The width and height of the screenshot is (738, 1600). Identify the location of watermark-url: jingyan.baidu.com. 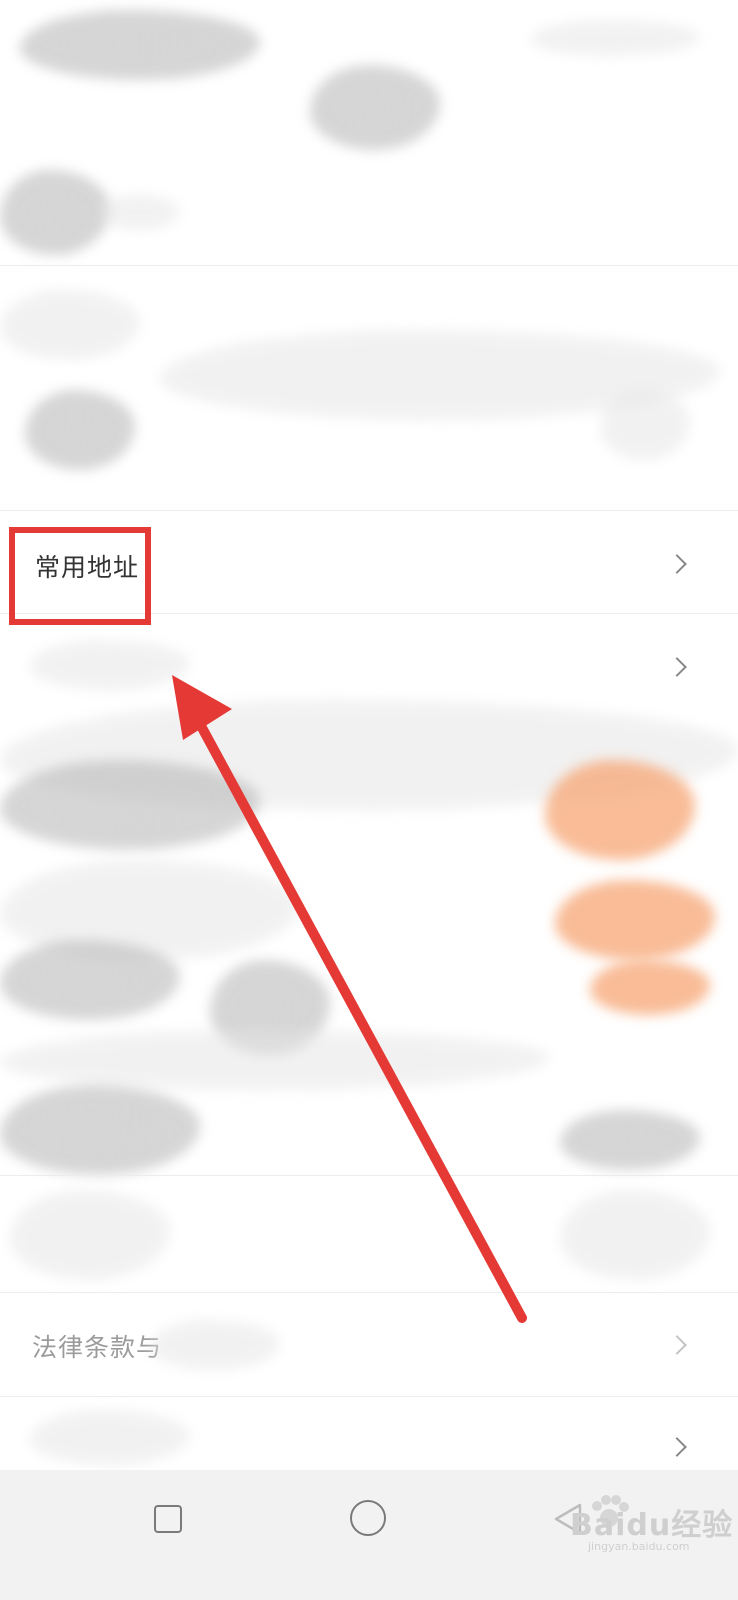
(639, 1546).